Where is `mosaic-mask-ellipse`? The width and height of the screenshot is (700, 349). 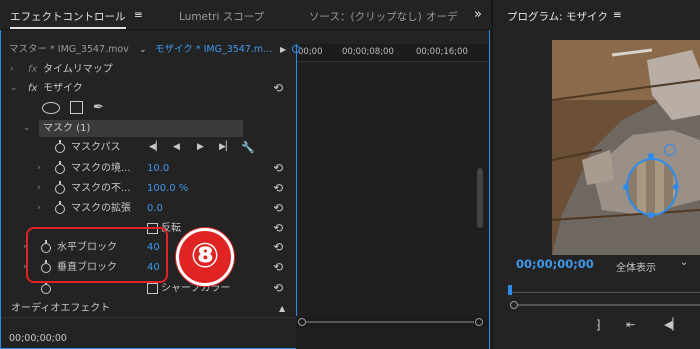
mosaic-mask-ellipse is located at coordinates (652, 187).